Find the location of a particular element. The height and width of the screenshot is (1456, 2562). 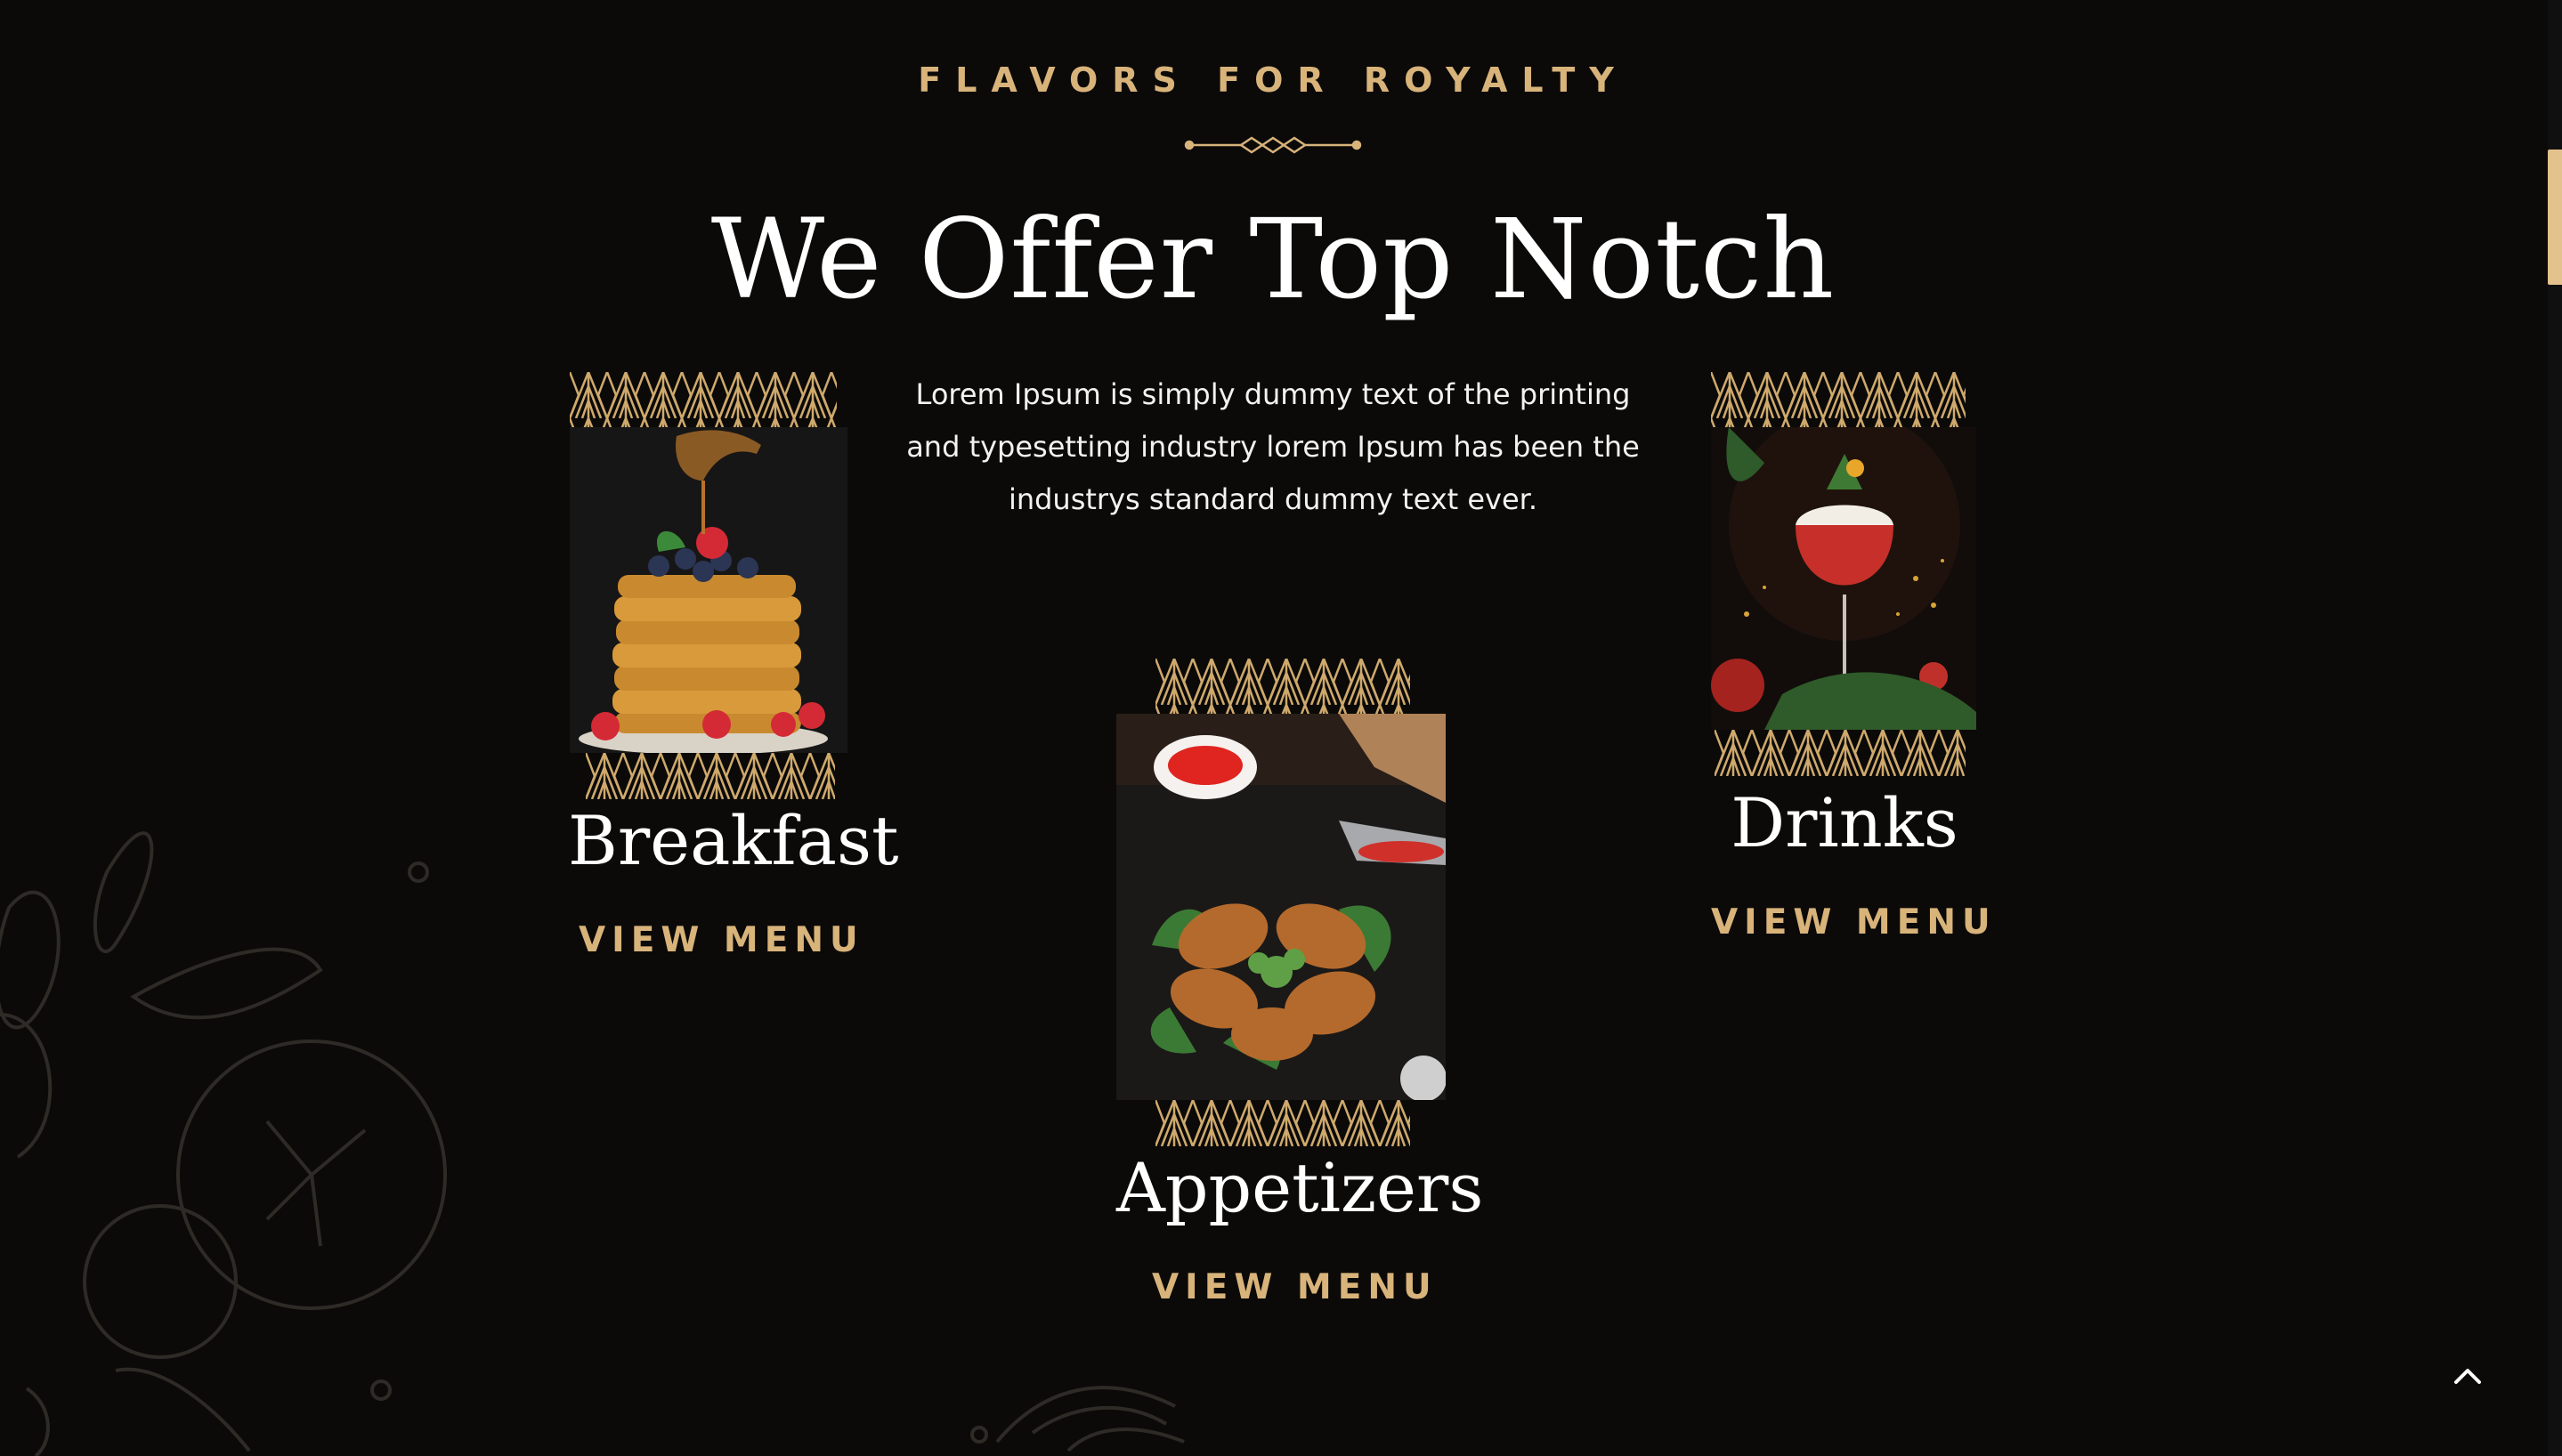

section-eyebrow: FLAVORS FOR ROYALTY is located at coordinates (1273, 80).